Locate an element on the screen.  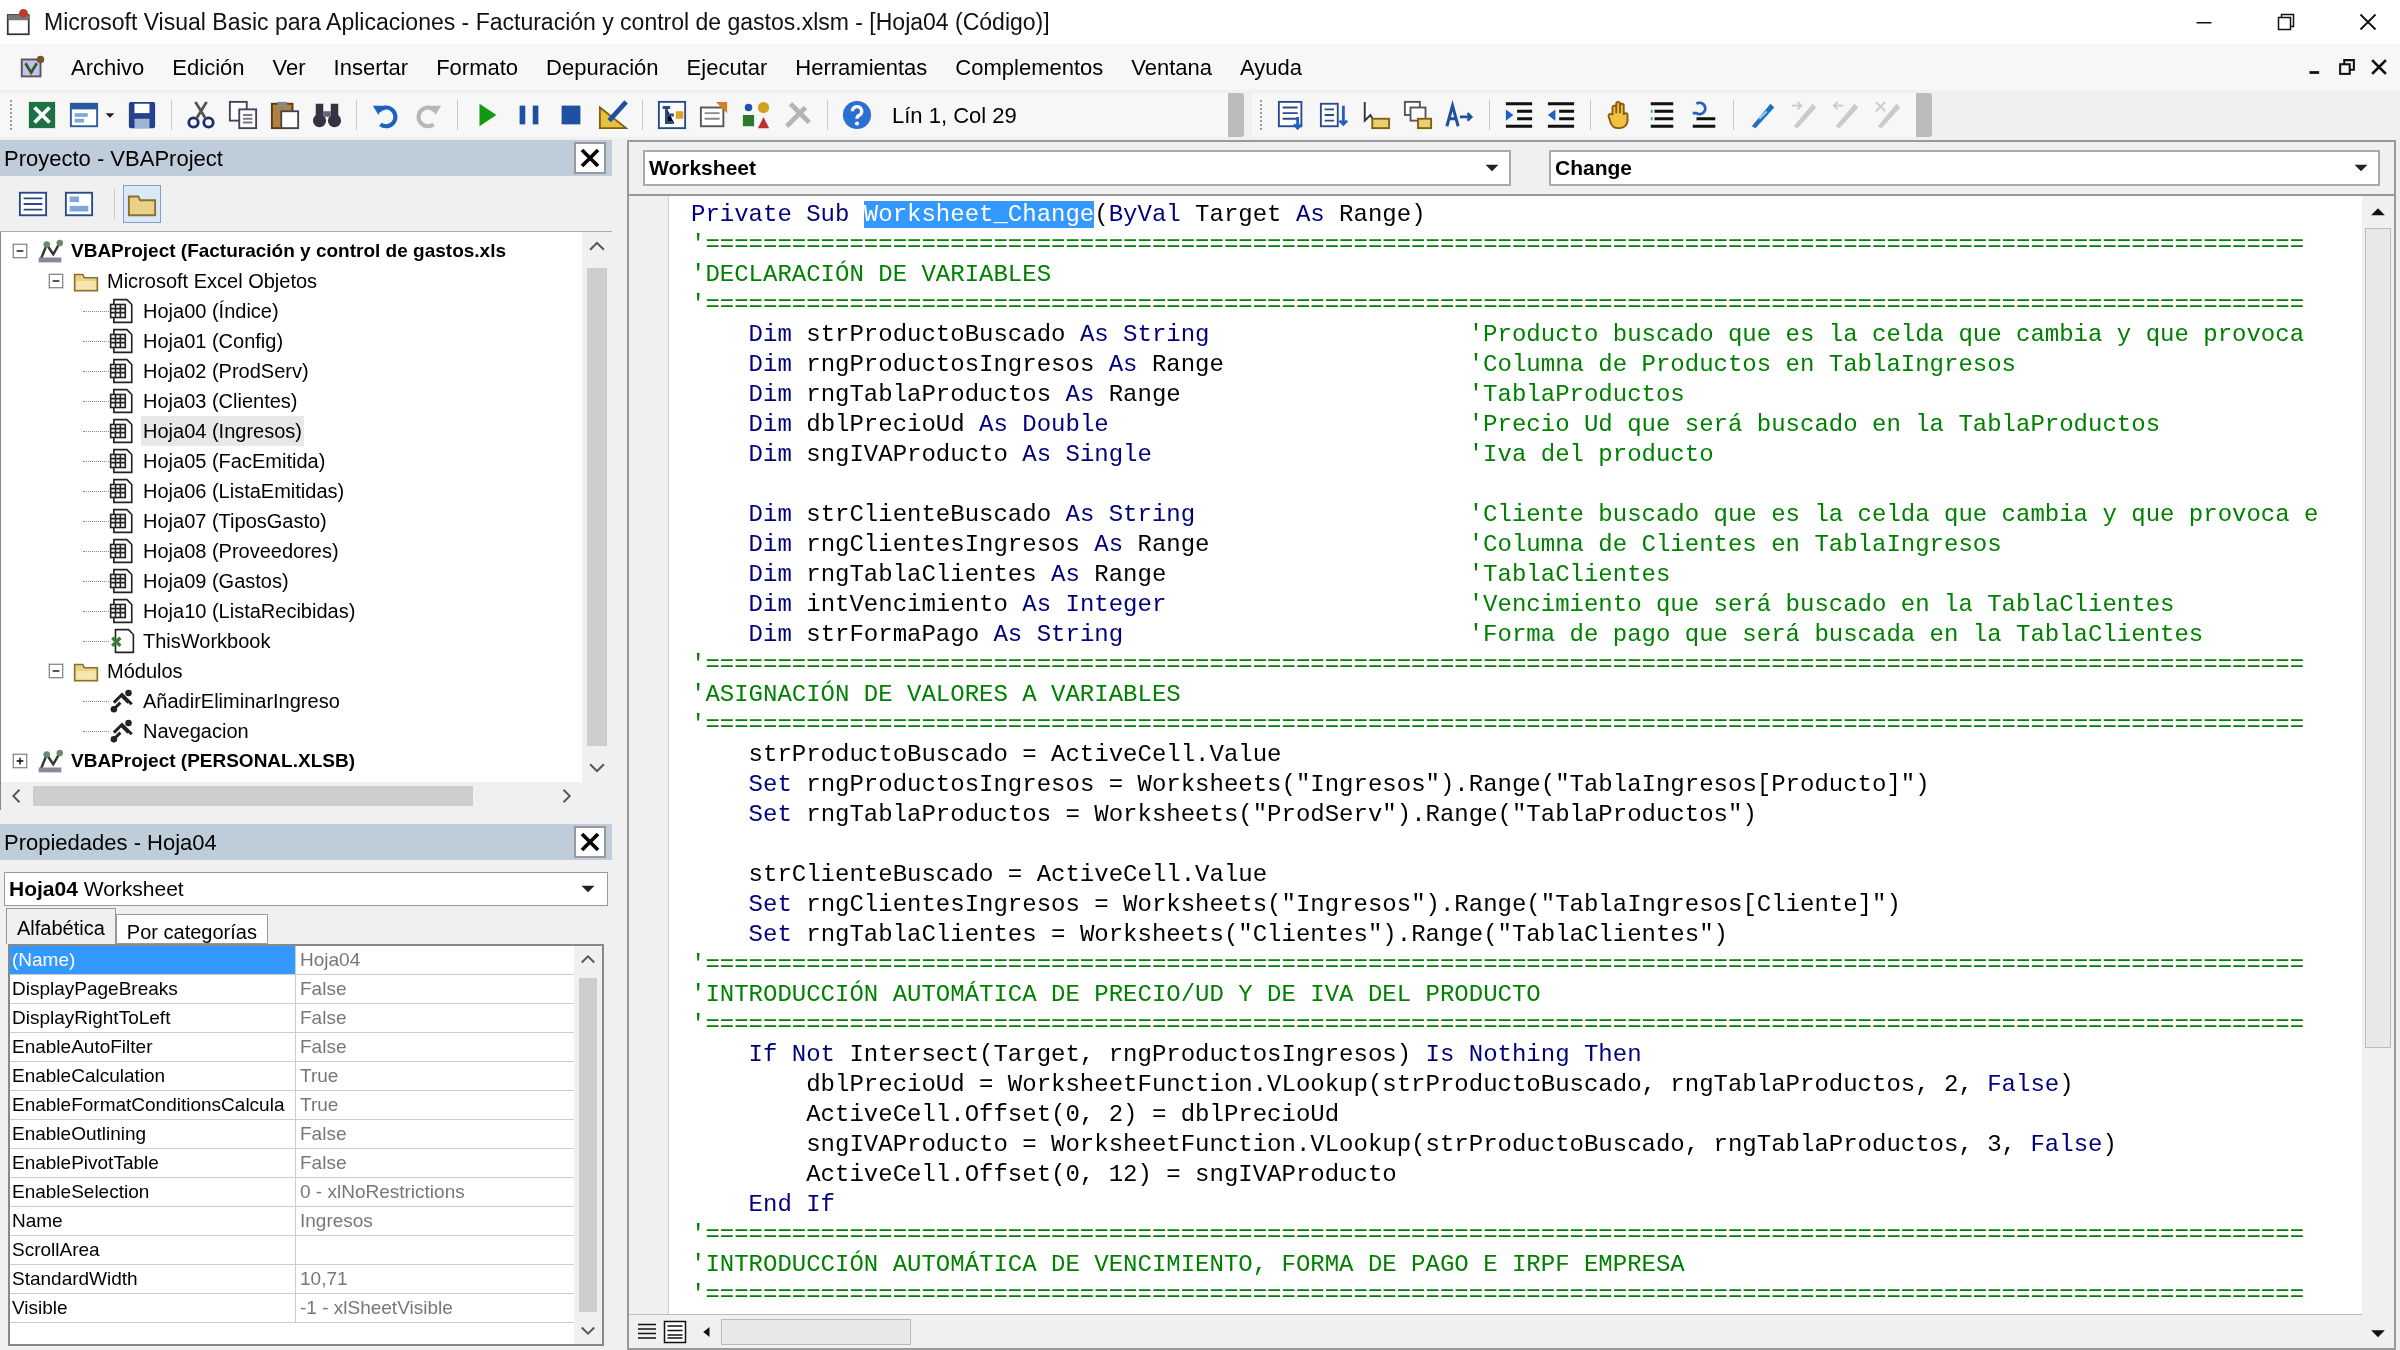
property-name: ScrollArea is located at coordinates (153, 1250).